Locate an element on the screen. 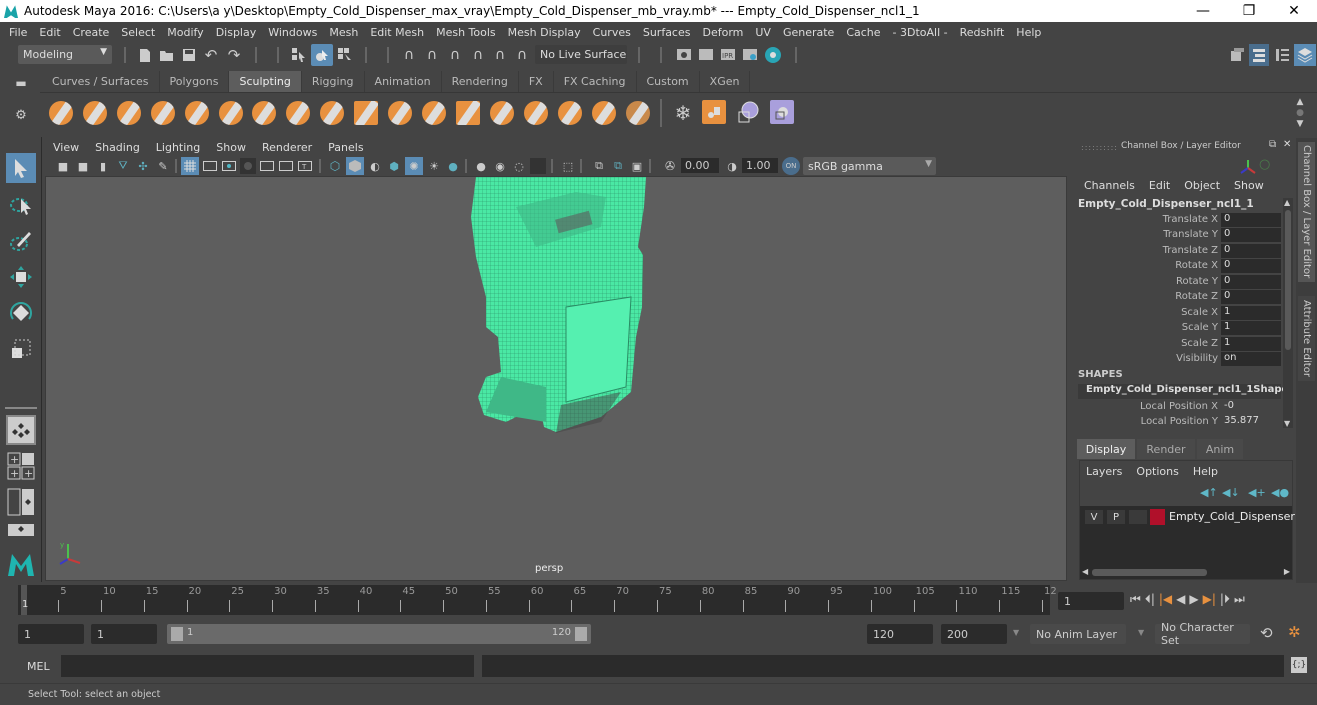 This screenshot has width=1317, height=705. menu-layers: Layers is located at coordinates (1104, 471).